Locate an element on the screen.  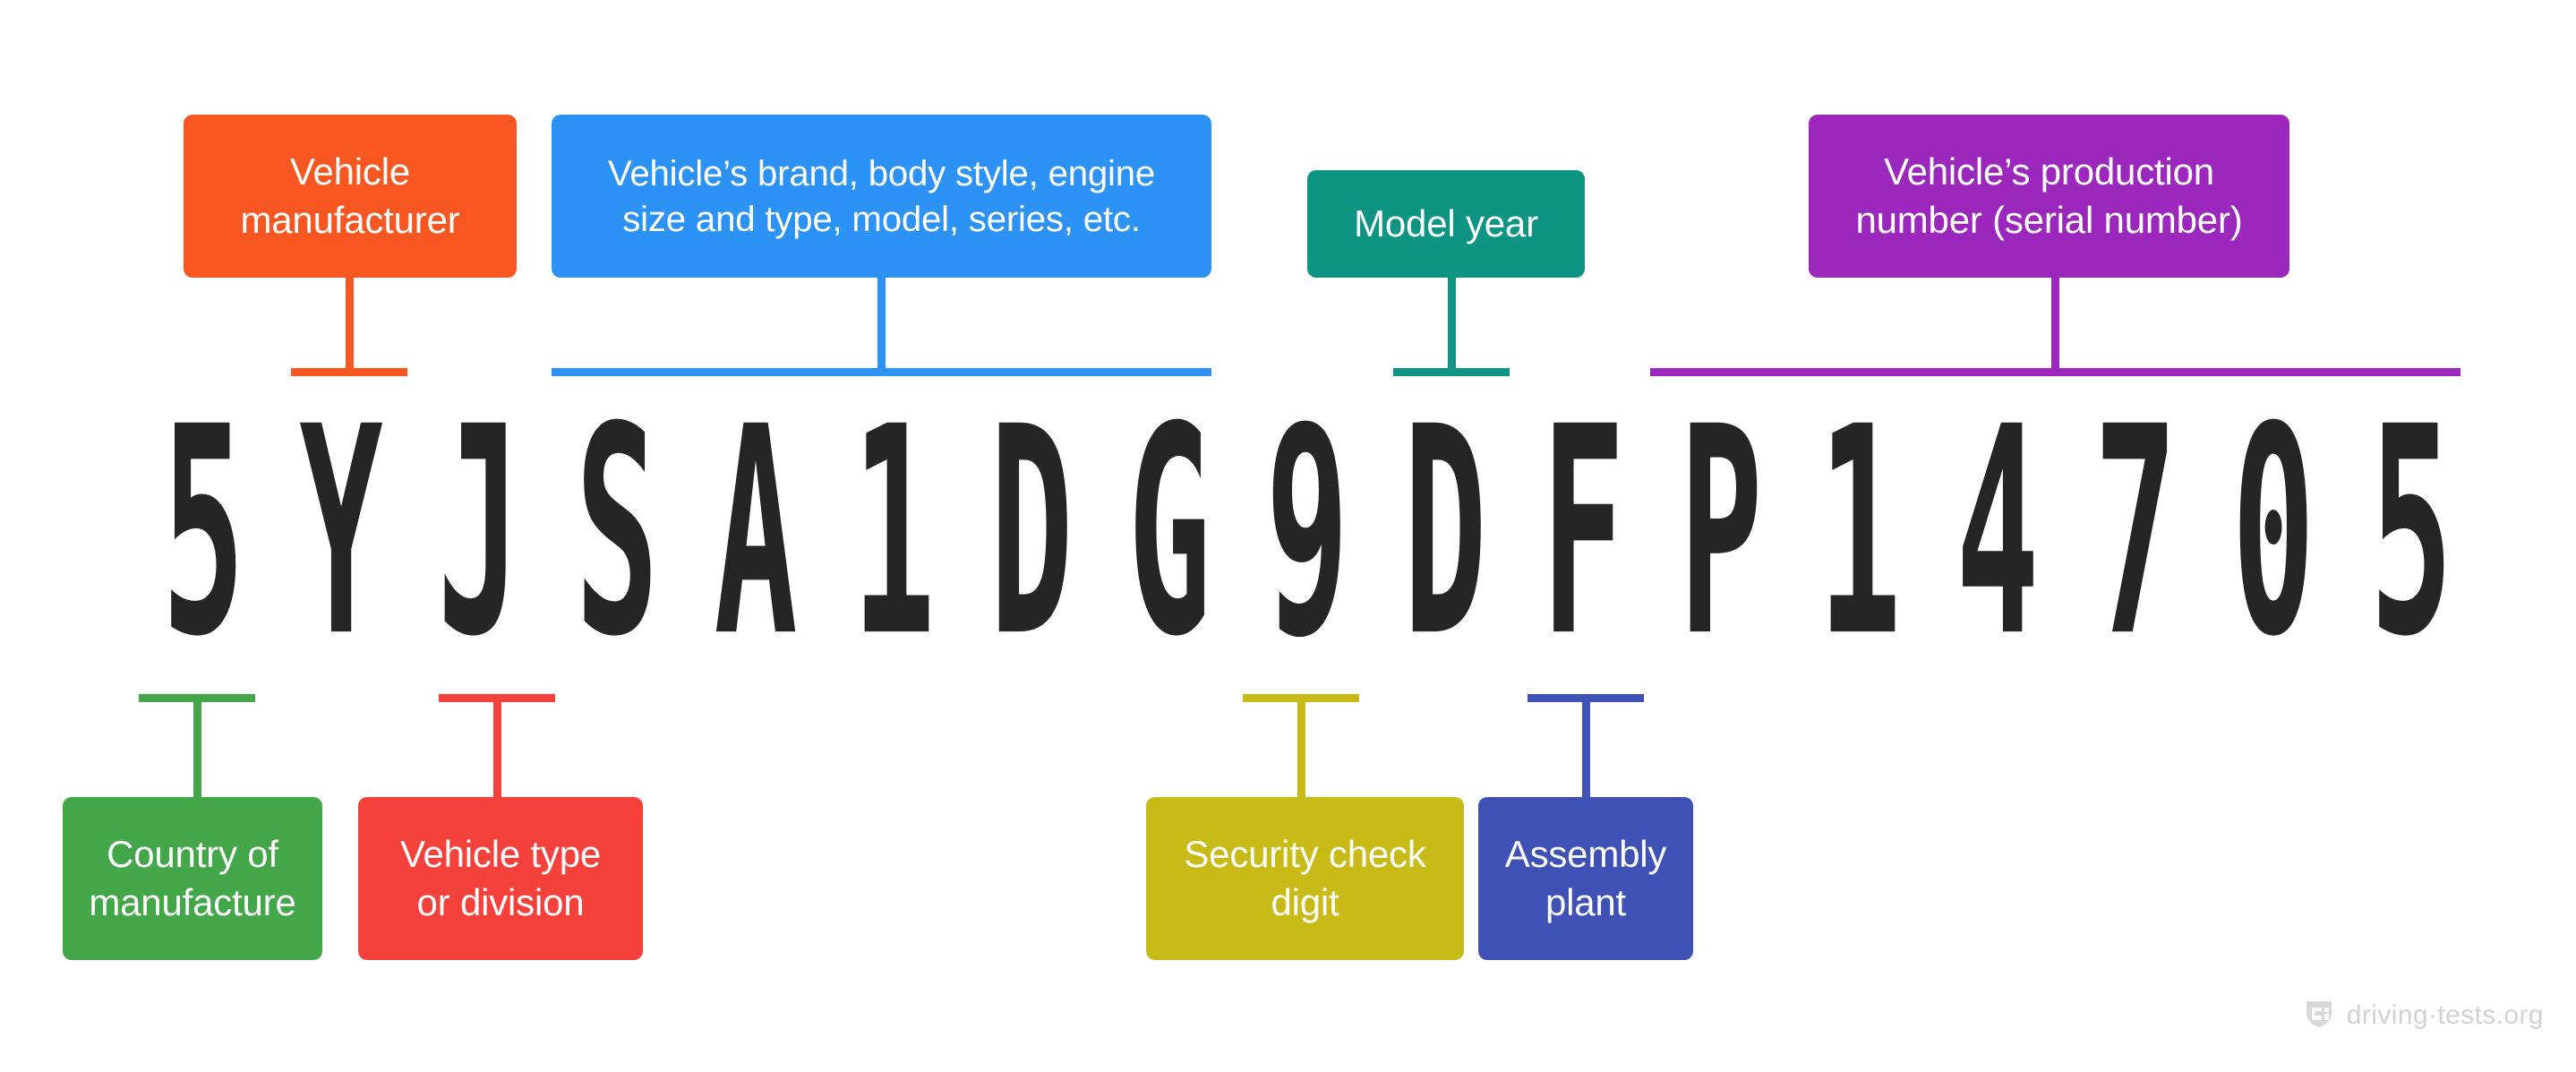
connector-country-of-manufacture is located at coordinates (197, 745).